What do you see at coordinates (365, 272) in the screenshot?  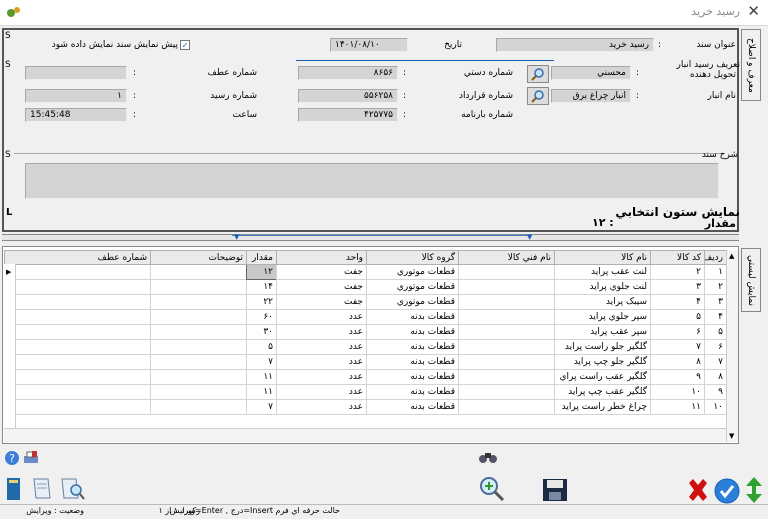 I see `table-row: ۱ ۲ لنت عقب پرايد قطعات موتوري جفت ۱۲` at bounding box center [365, 272].